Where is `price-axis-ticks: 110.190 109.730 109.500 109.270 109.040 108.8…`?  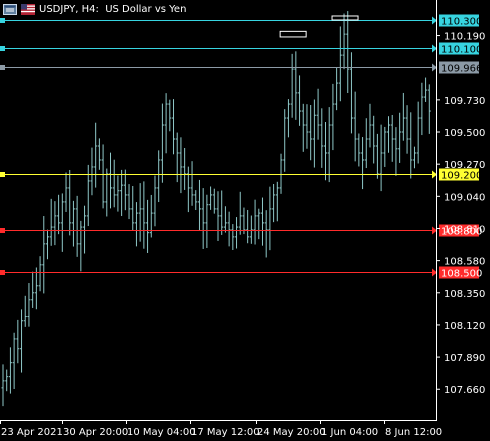 price-axis-ticks: 110.190 109.730 109.500 109.270 109.040 108.8… is located at coordinates (460, 214).